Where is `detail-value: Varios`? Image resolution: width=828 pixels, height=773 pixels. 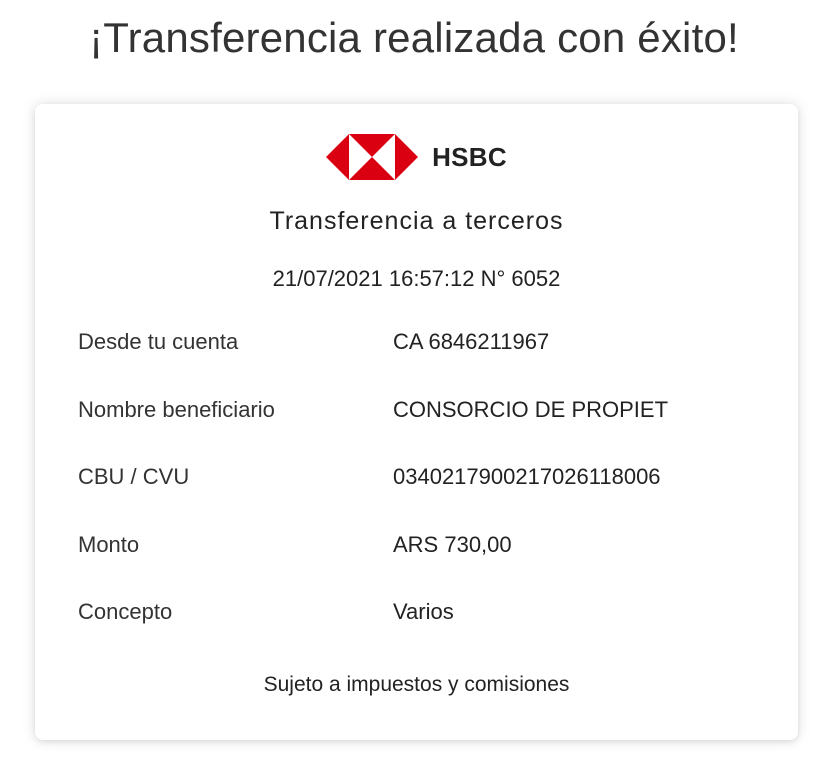 detail-value: Varios is located at coordinates (423, 611).